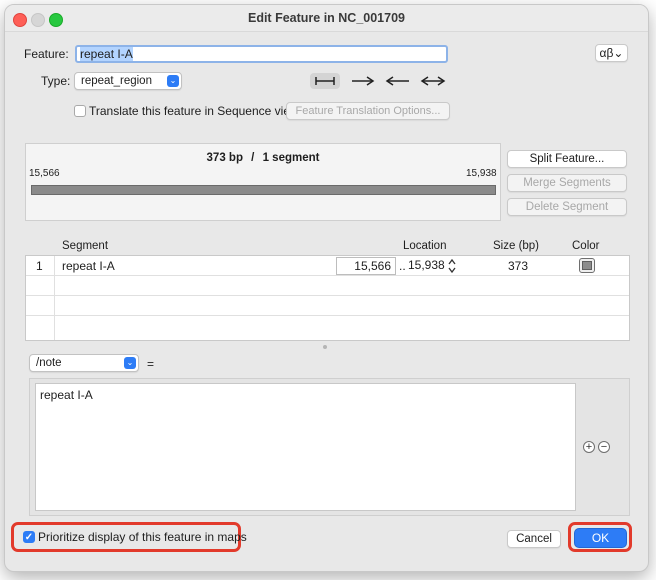 The height and width of the screenshot is (580, 656). Describe the element at coordinates (84, 363) in the screenshot. I see `qualifier-popup: /note ⌄` at that location.